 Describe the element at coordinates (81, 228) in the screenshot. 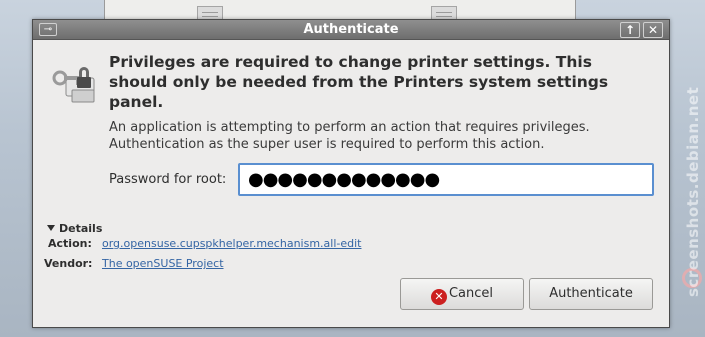

I see `details-label: Details` at that location.